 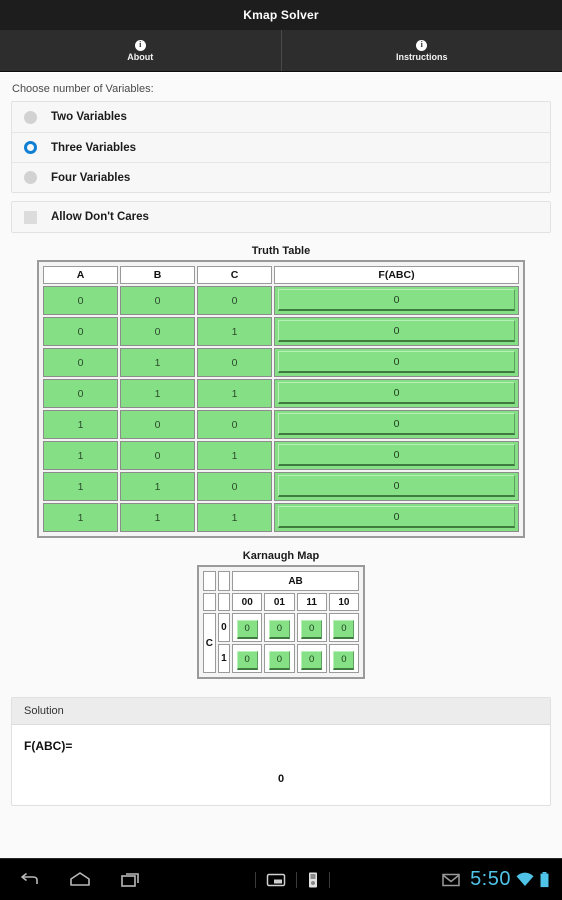 What do you see at coordinates (80, 880) in the screenshot?
I see `home-icon` at bounding box center [80, 880].